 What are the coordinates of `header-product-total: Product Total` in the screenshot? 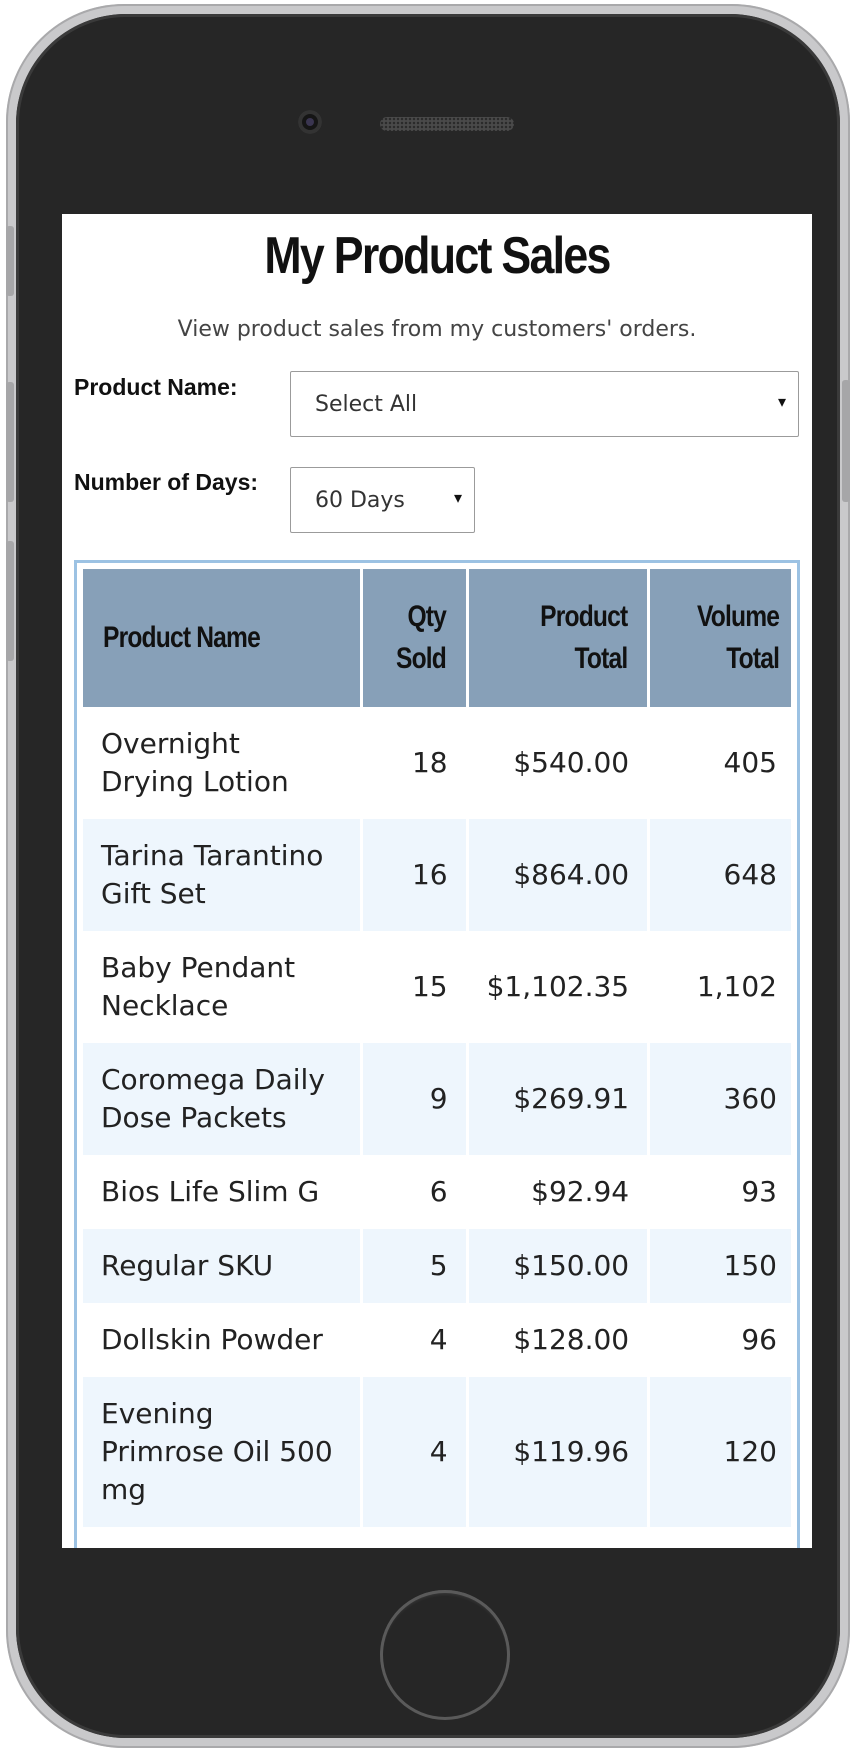 It's located at (559, 638).